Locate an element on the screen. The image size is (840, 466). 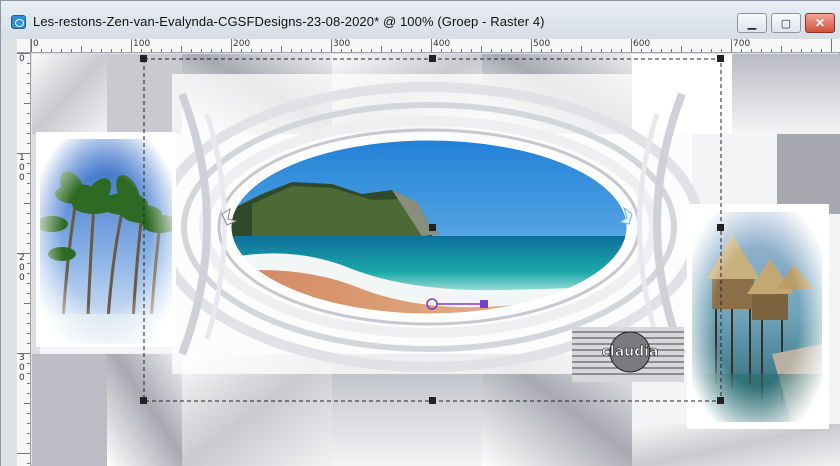
ruler-h-label: 200 is located at coordinates (242, 44).